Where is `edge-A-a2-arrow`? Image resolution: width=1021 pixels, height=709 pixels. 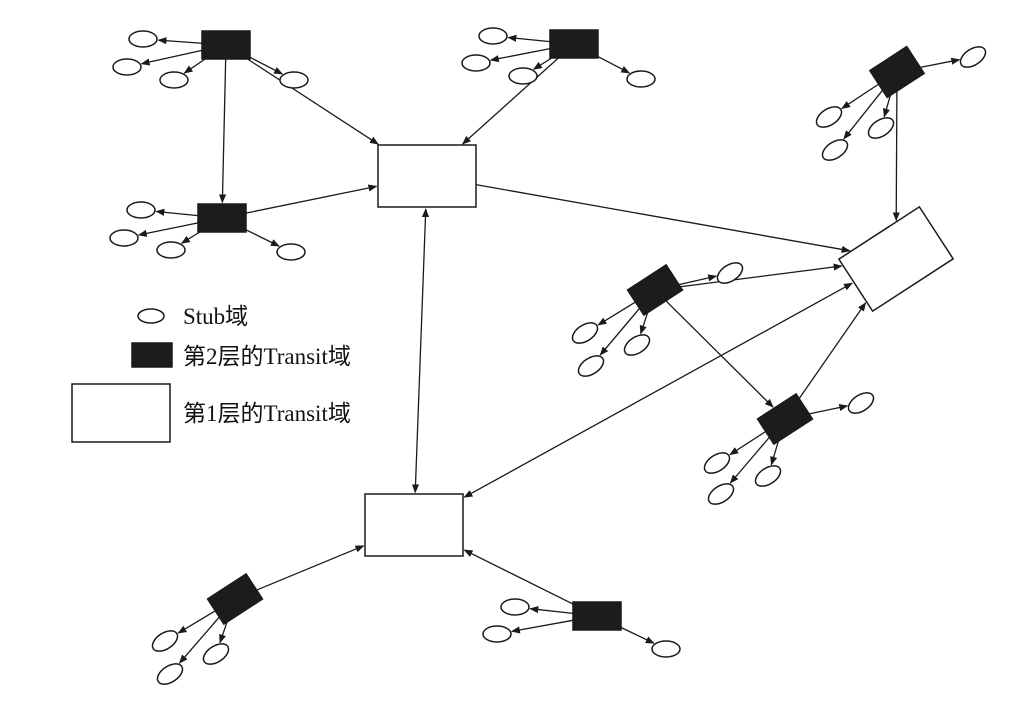
edge-A-a2-arrow is located at coordinates (171, 57).